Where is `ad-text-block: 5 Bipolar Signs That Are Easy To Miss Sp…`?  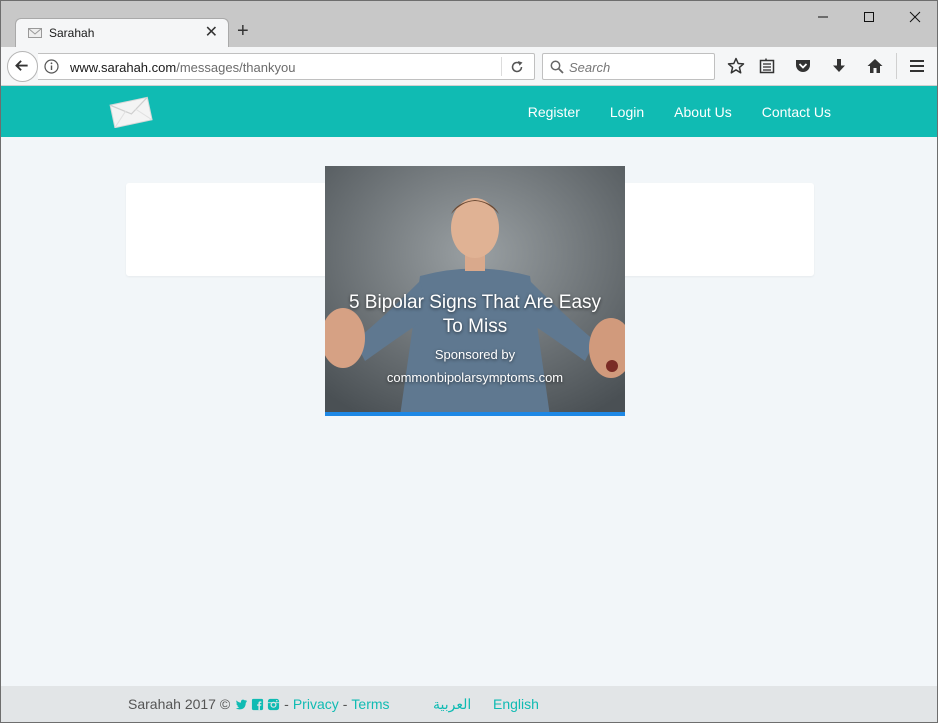
ad-text-block: 5 Bipolar Signs That Are Easy To Miss Sp… is located at coordinates (475, 340).